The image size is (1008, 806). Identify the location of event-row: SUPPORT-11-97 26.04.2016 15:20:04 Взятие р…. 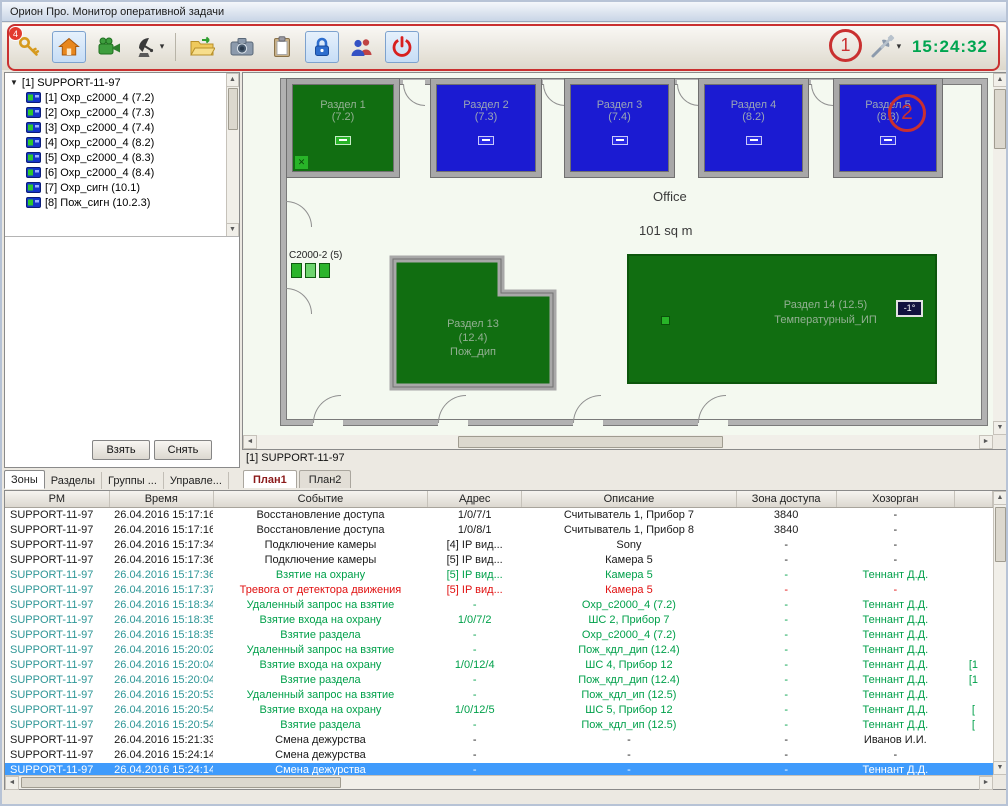
(499, 680).